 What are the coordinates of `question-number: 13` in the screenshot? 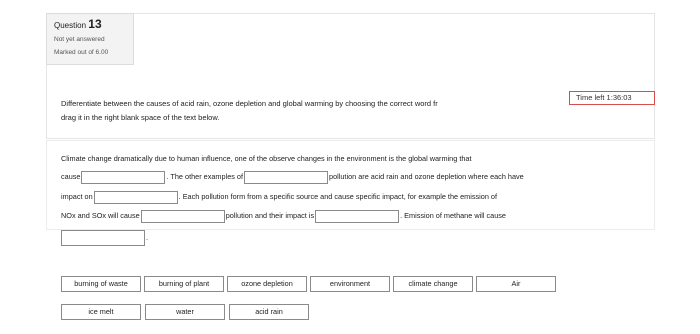 It's located at (95, 24).